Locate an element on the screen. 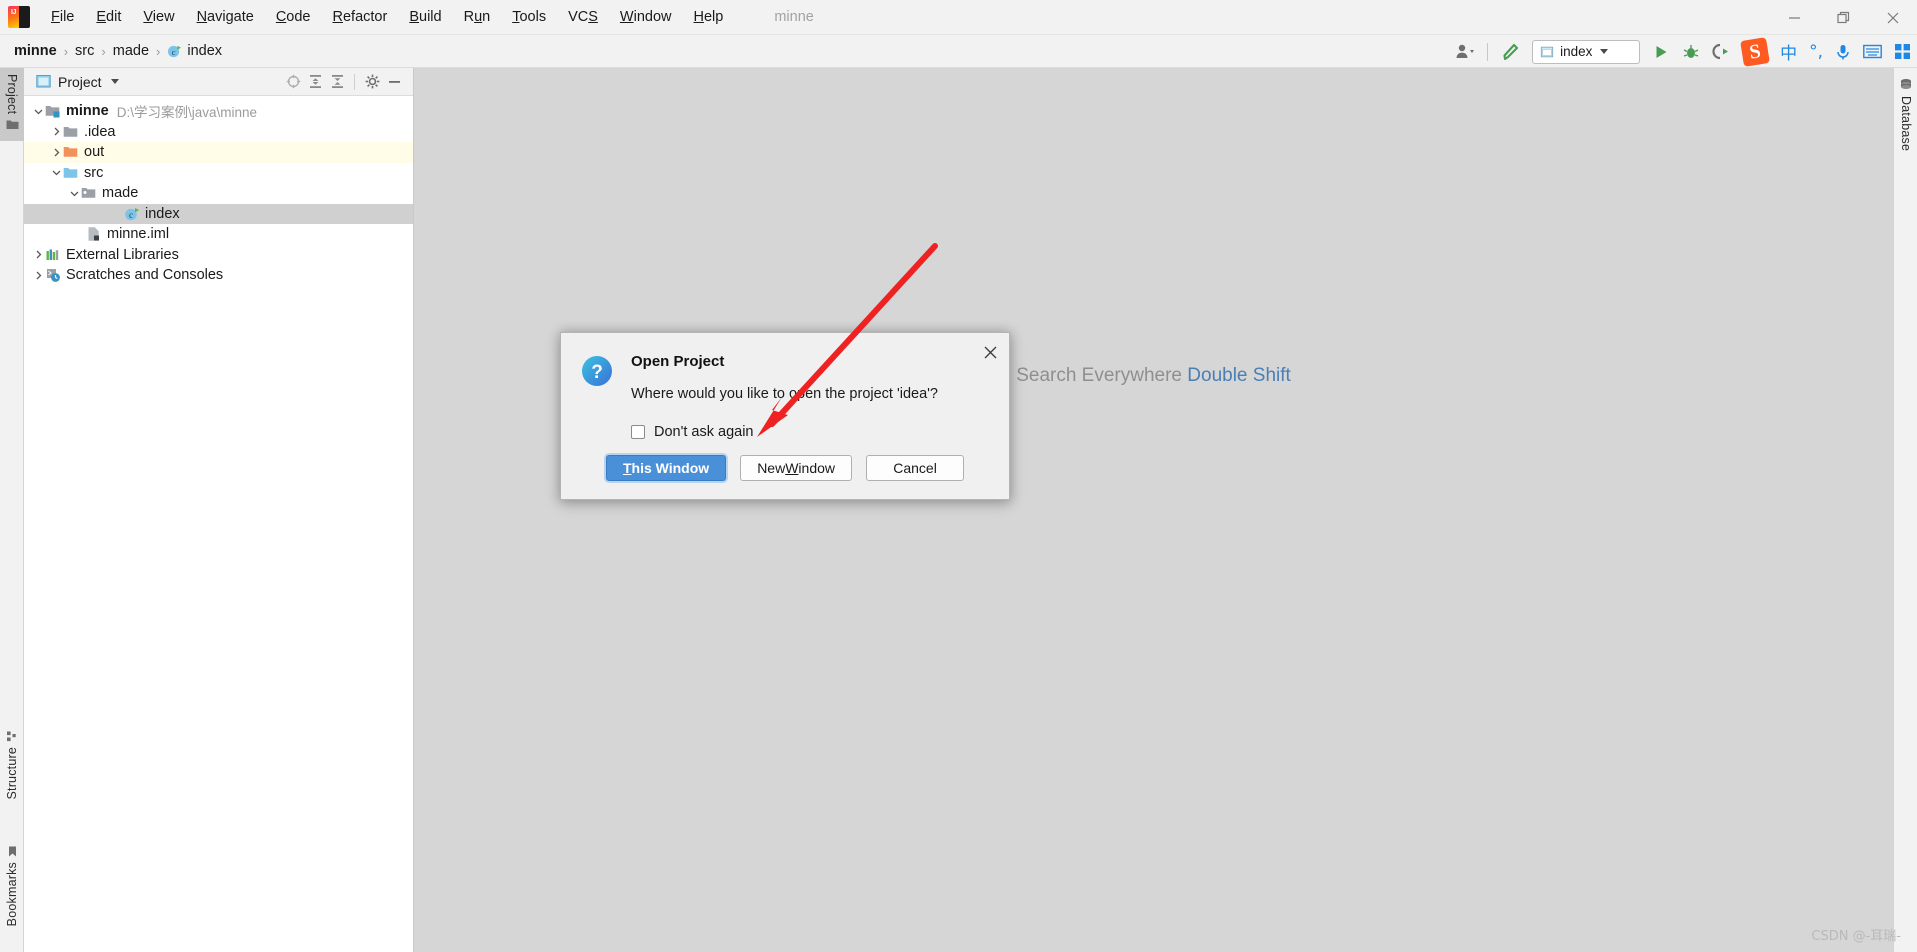  dialog-close-button is located at coordinates (990, 352).